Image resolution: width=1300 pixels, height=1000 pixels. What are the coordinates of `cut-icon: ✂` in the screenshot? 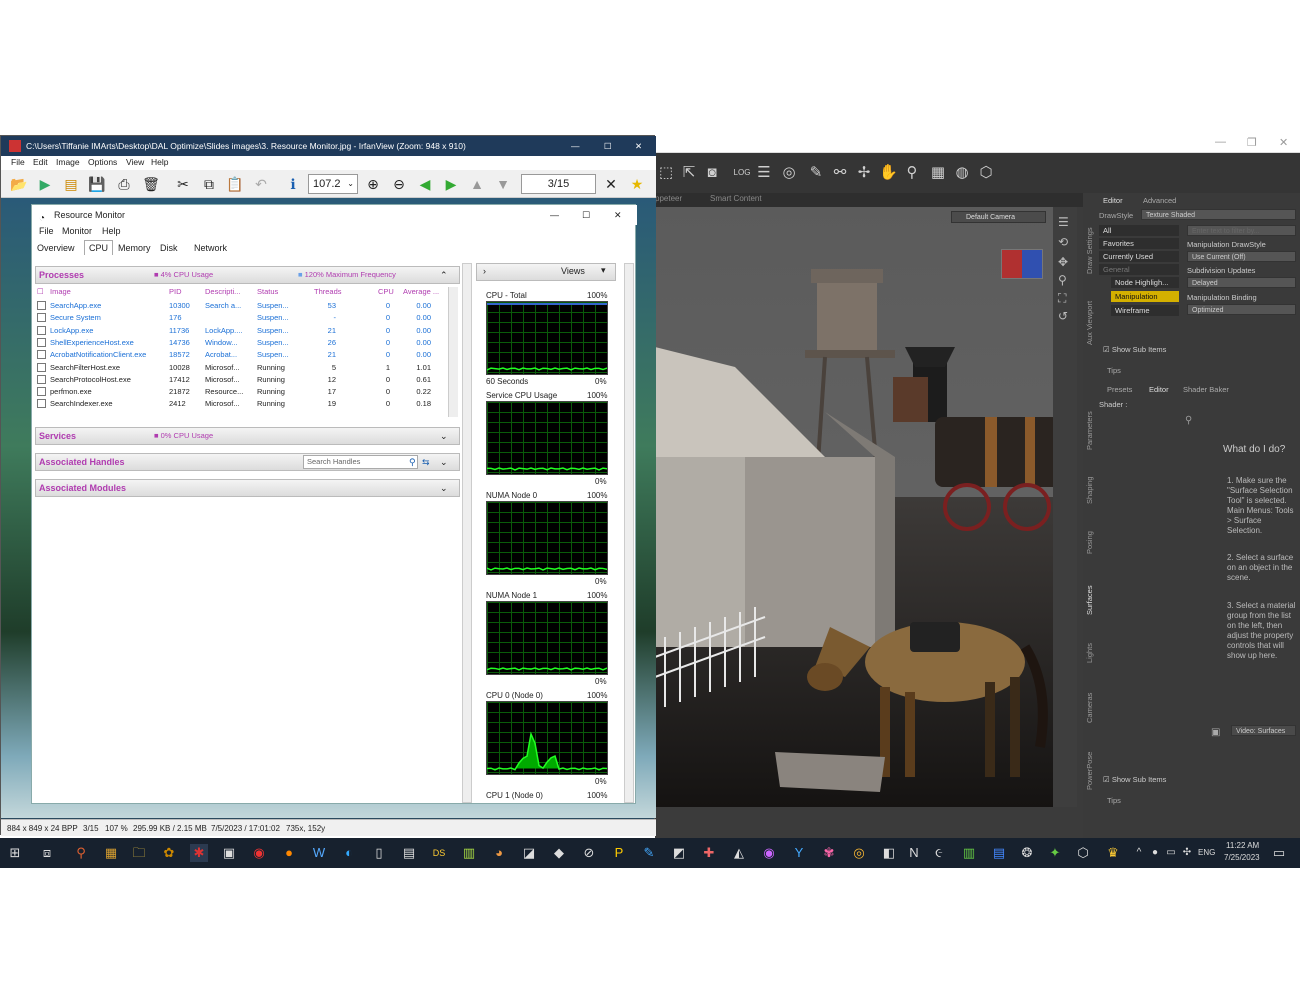 It's located at (183, 184).